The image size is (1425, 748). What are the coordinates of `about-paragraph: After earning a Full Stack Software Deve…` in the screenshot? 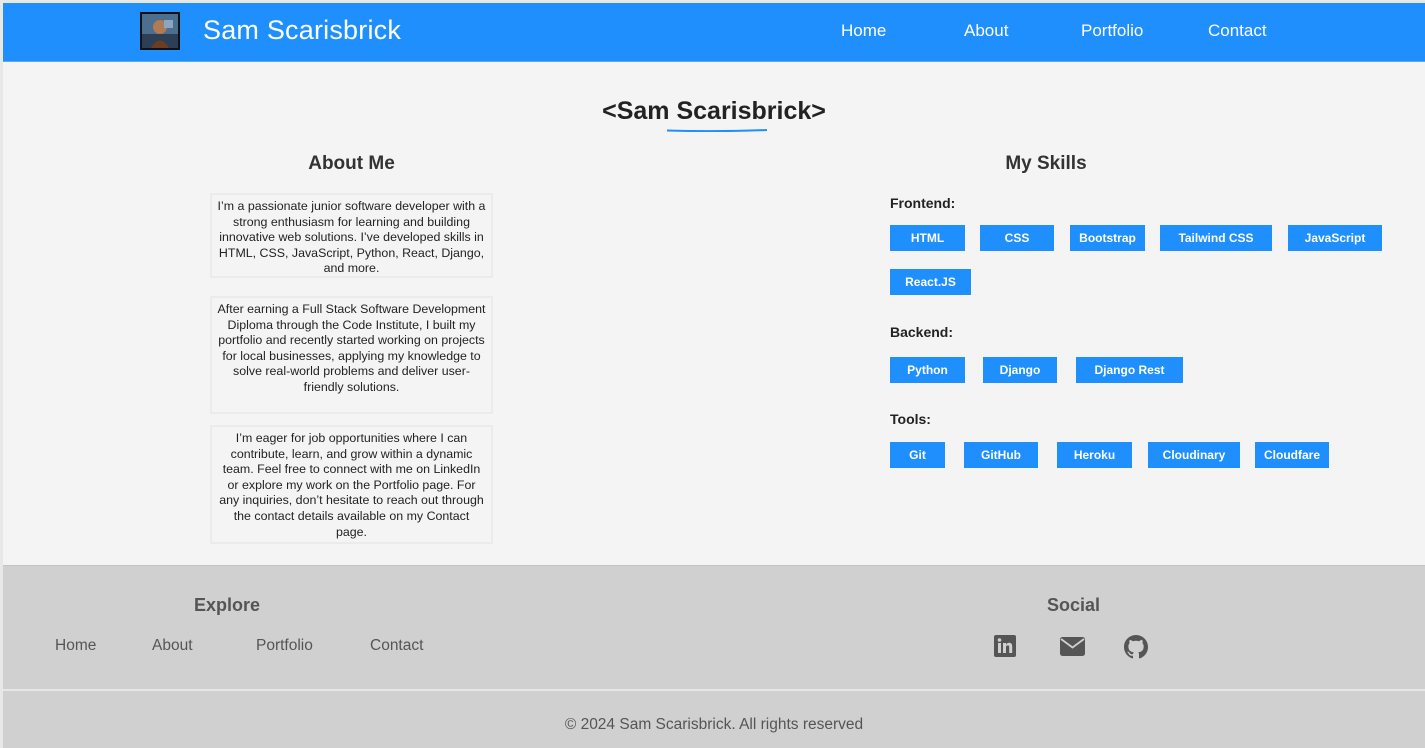 It's located at (351, 348).